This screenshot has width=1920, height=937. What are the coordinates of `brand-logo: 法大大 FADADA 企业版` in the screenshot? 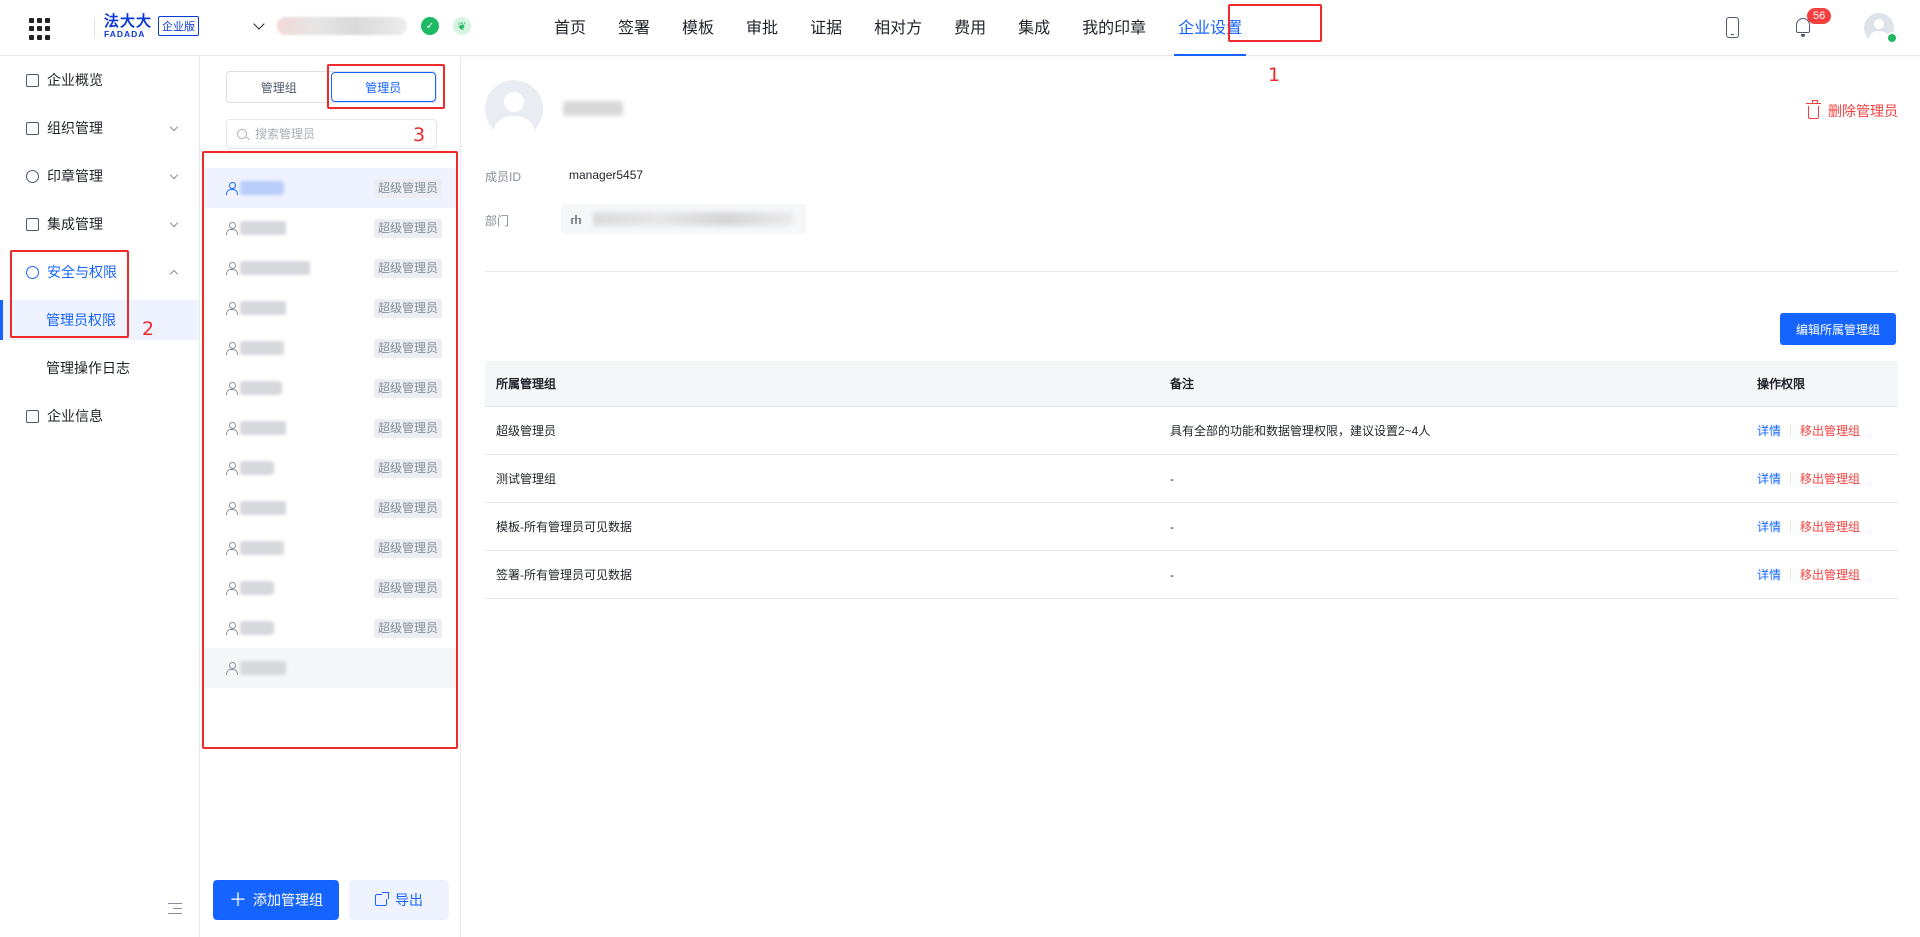 It's located at (152, 26).